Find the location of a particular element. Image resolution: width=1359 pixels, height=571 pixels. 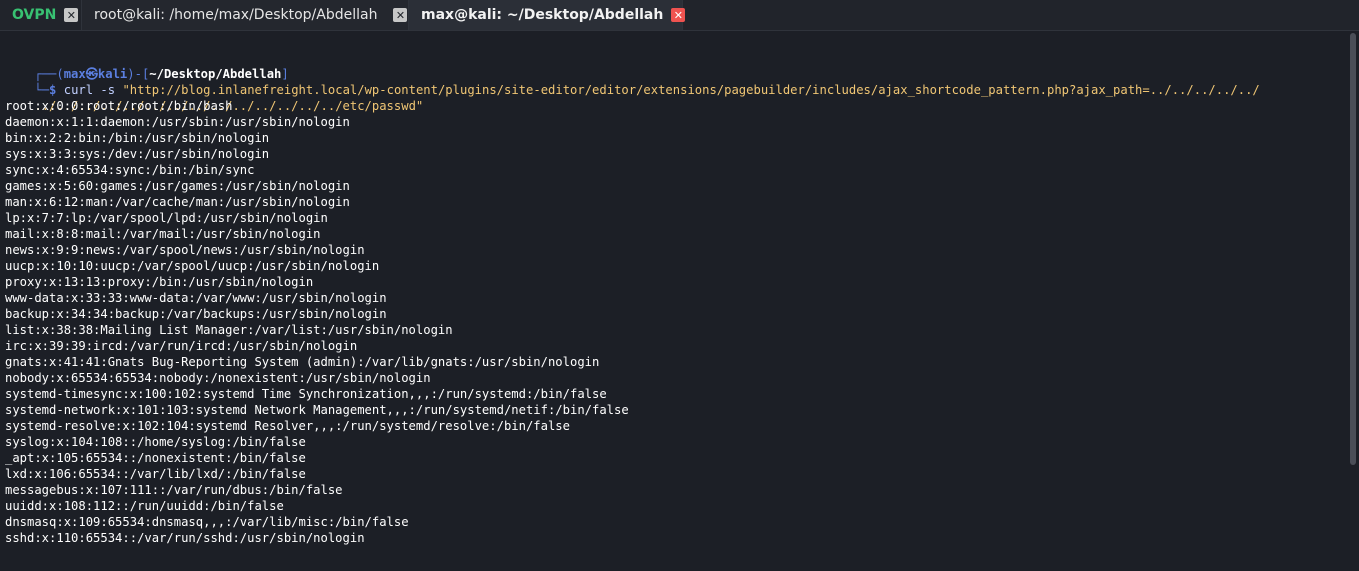

output-line: uuidd:x:108:112::/run/uuidd:/bin/false is located at coordinates (144, 506).